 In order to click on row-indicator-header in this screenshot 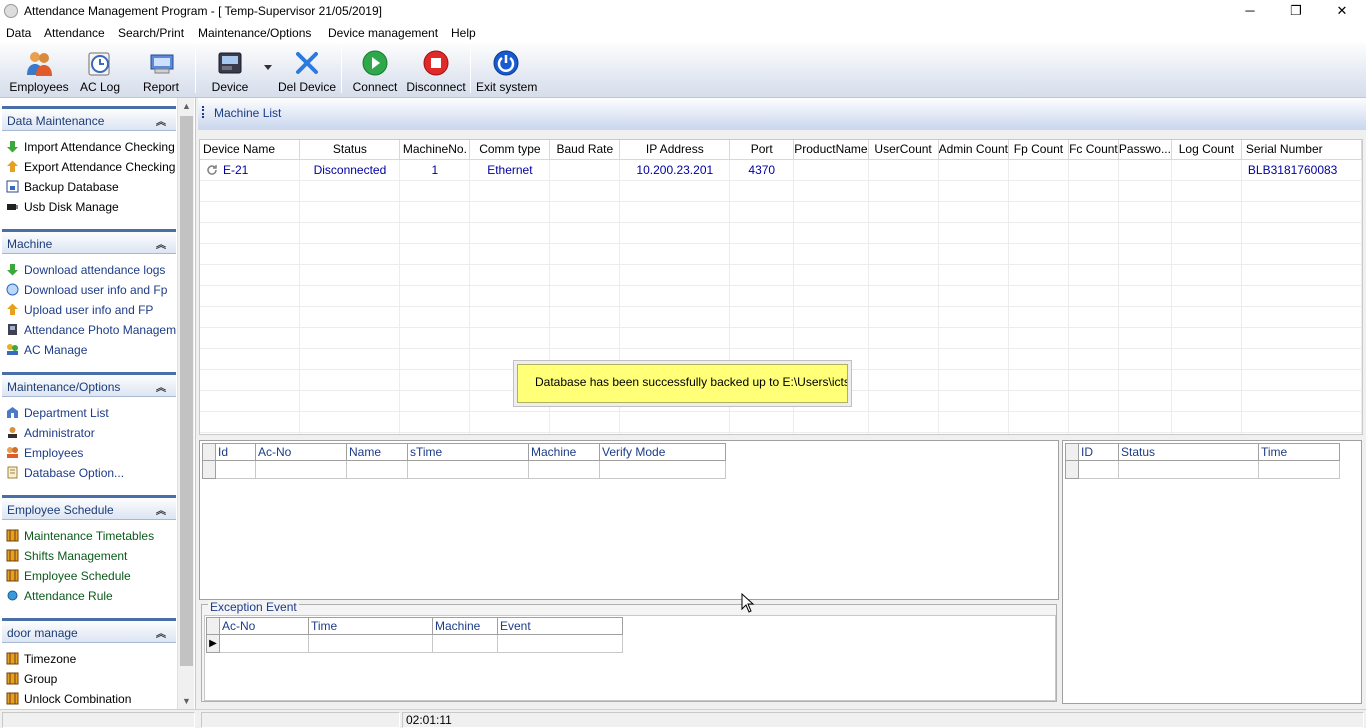, I will do `click(209, 452)`.